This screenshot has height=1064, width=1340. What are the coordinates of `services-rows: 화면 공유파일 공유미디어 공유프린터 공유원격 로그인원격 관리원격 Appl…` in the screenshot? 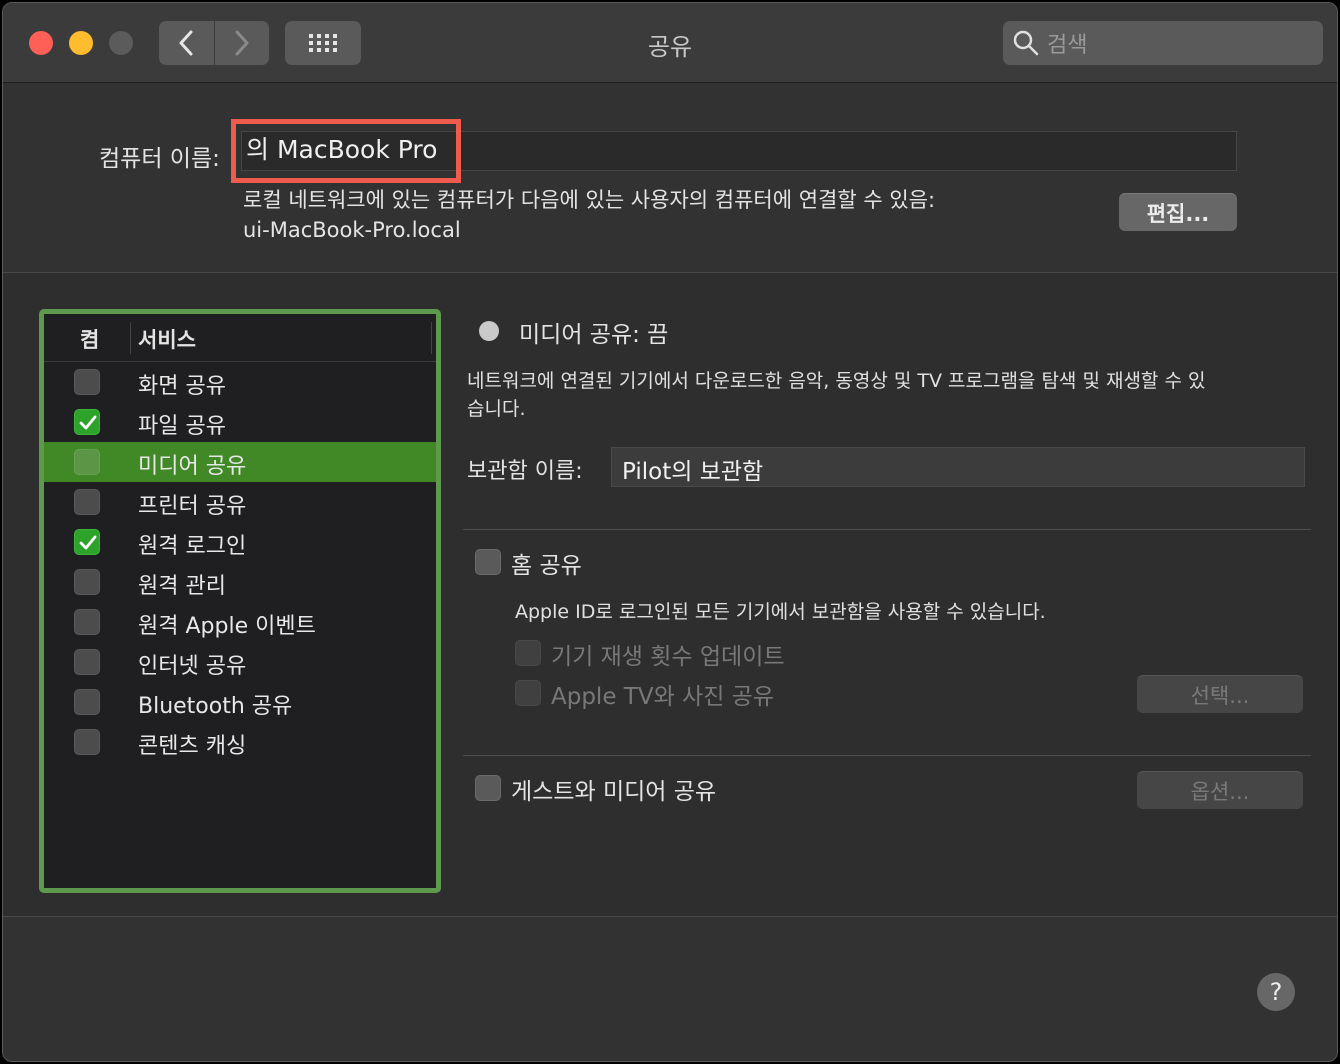 It's located at (240, 562).